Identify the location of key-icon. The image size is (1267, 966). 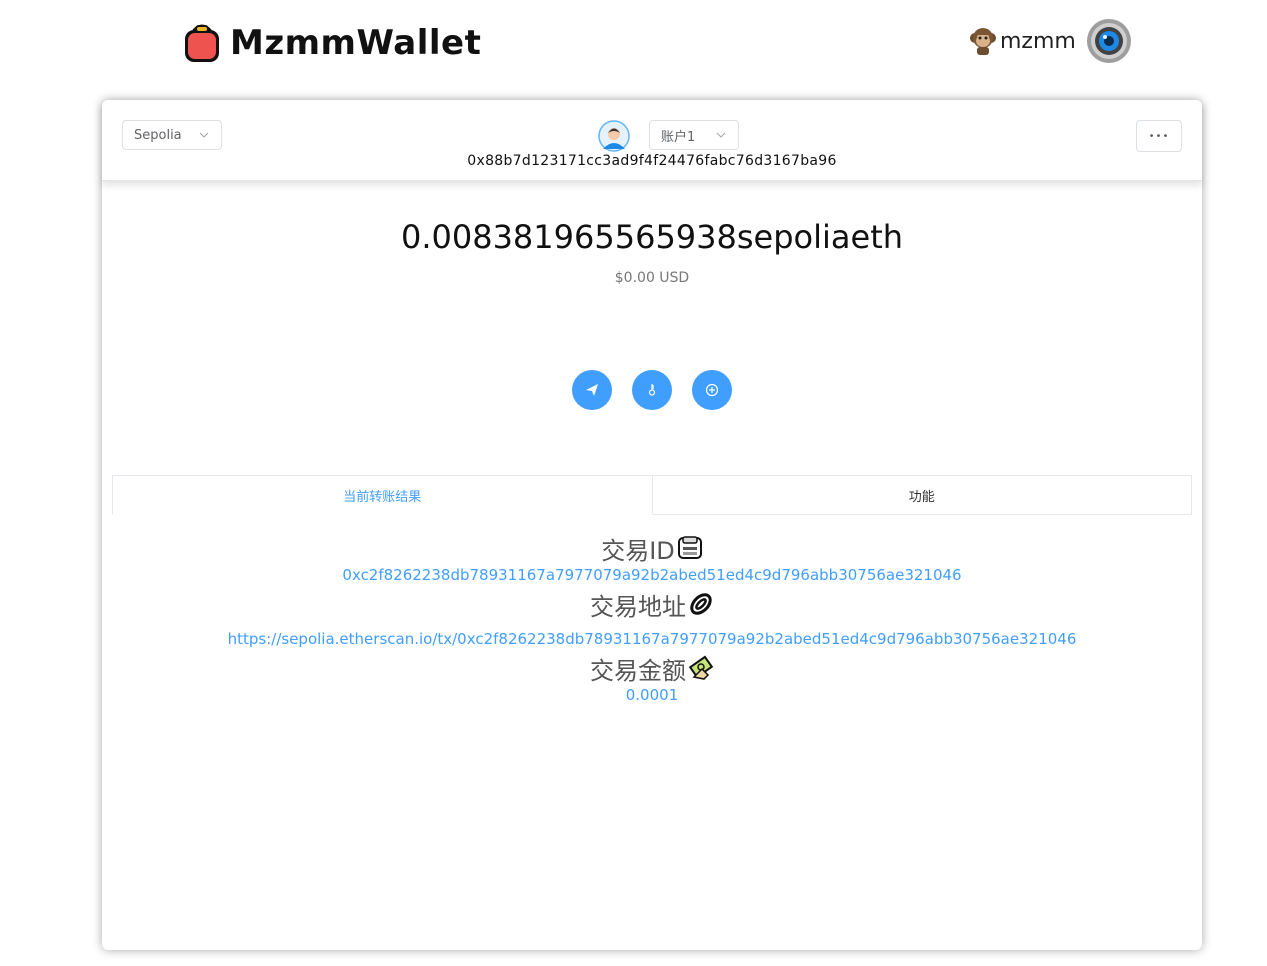
(652, 390).